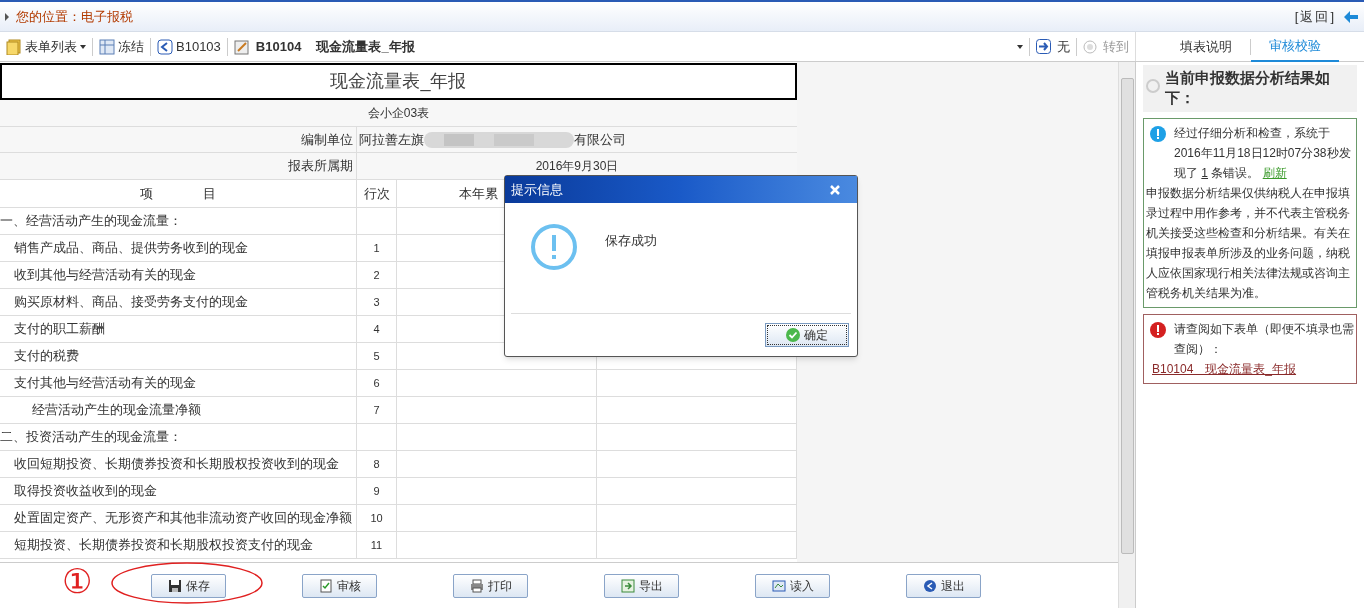  I want to click on import-button: 读入, so click(792, 585).